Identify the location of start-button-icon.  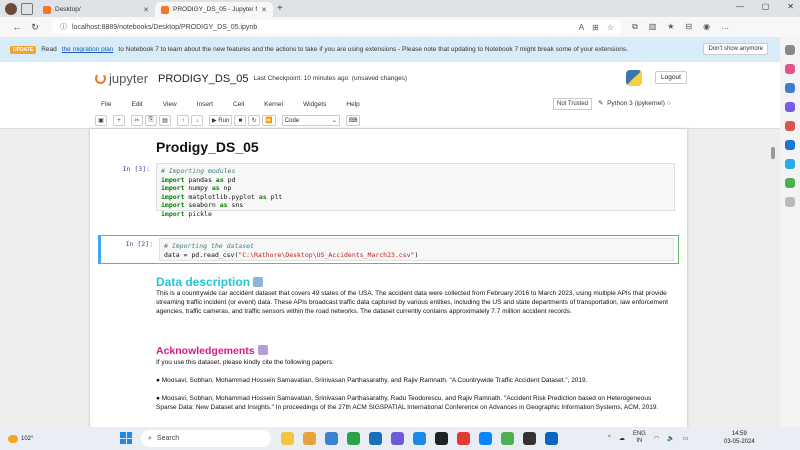
(126, 438).